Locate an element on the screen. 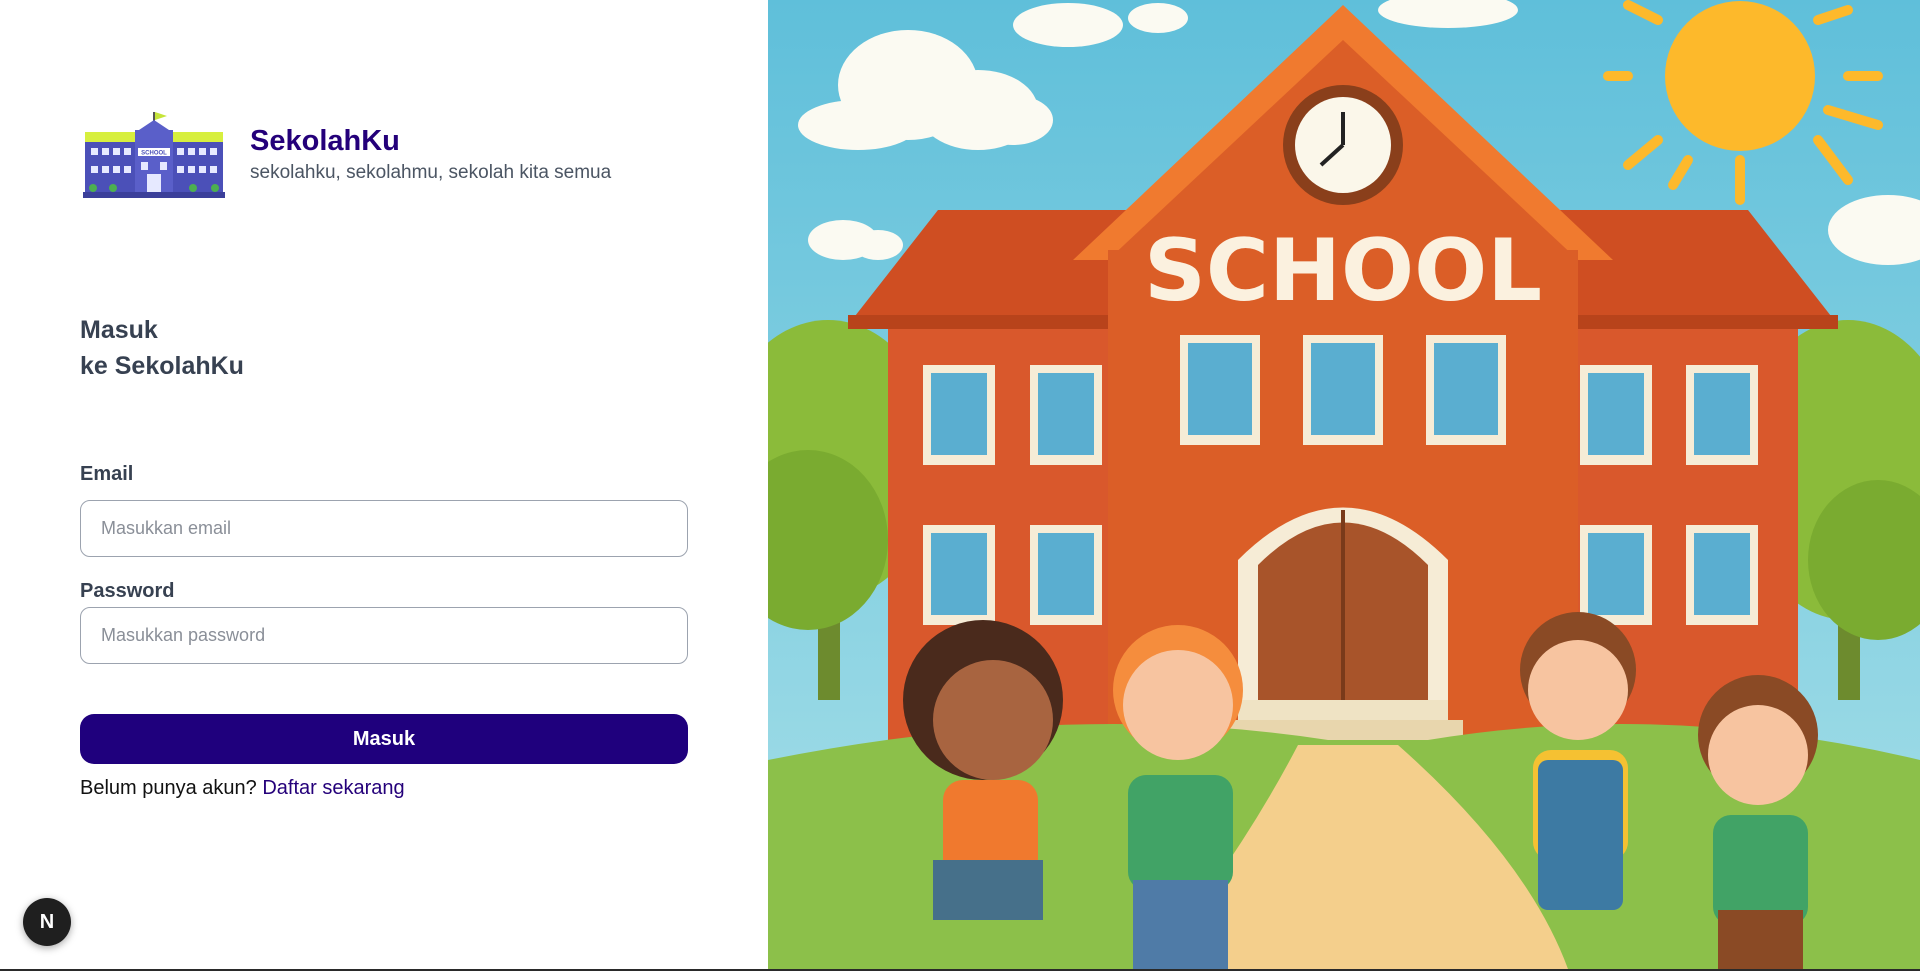 The image size is (1920, 971). login-button: Masuk is located at coordinates (384, 739).